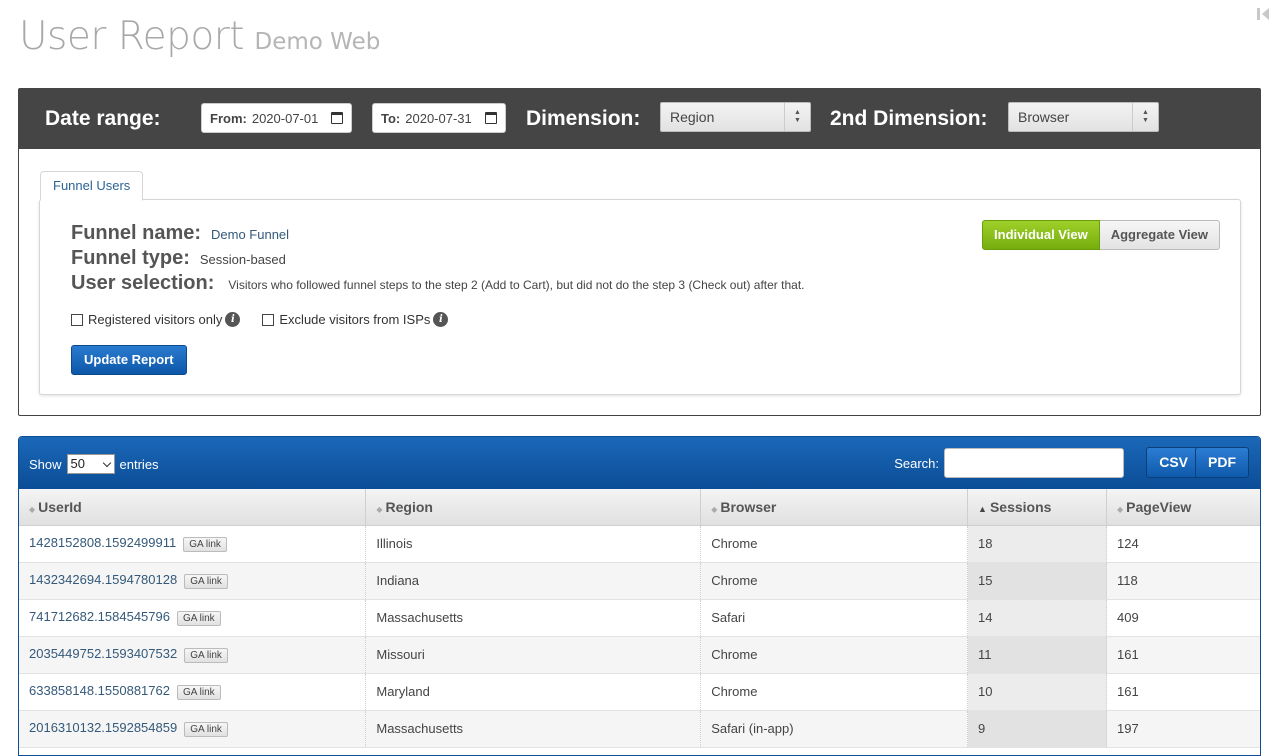  What do you see at coordinates (139, 464) in the screenshot?
I see `entries-label: entries` at bounding box center [139, 464].